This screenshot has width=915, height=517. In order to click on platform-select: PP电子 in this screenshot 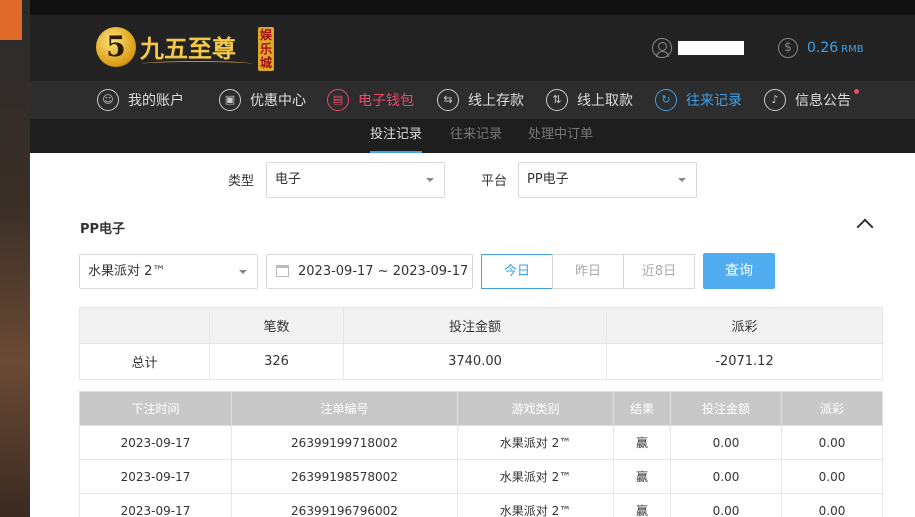, I will do `click(607, 180)`.